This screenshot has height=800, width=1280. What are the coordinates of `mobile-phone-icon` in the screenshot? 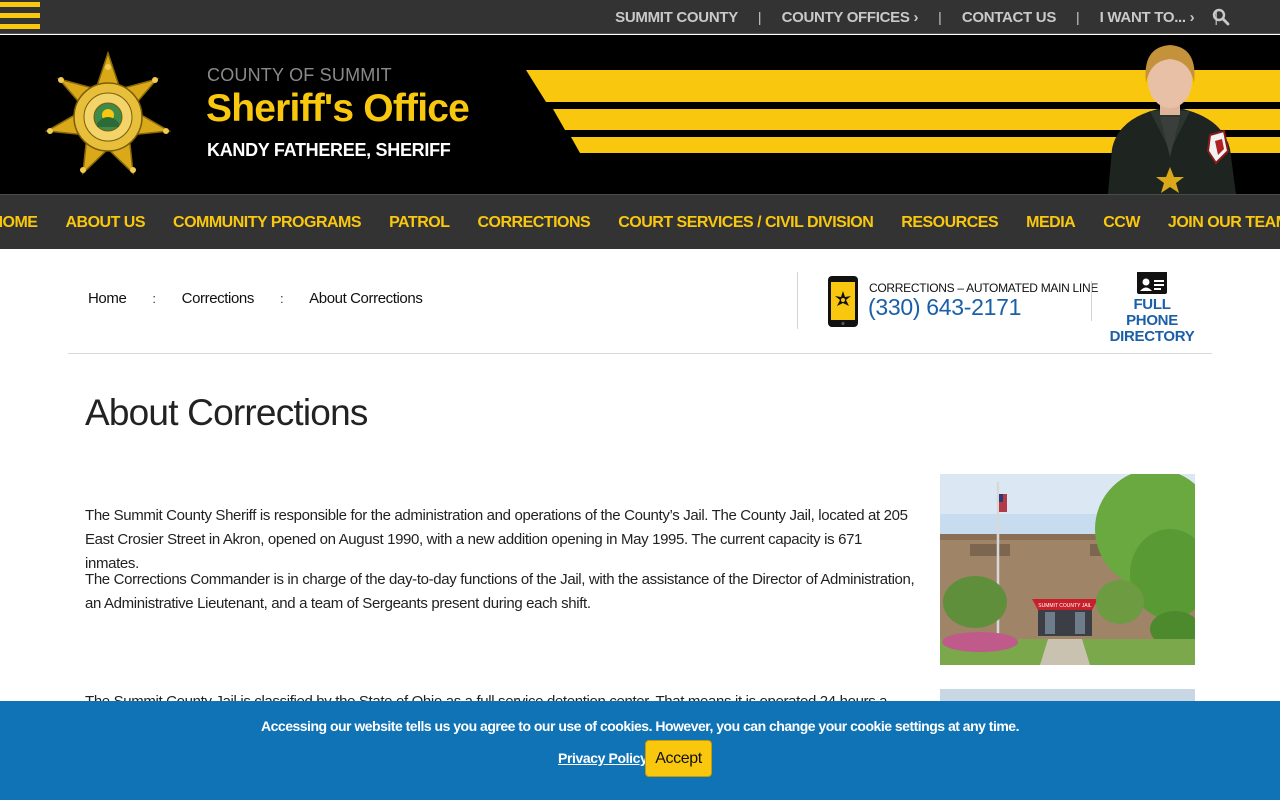 It's located at (843, 301).